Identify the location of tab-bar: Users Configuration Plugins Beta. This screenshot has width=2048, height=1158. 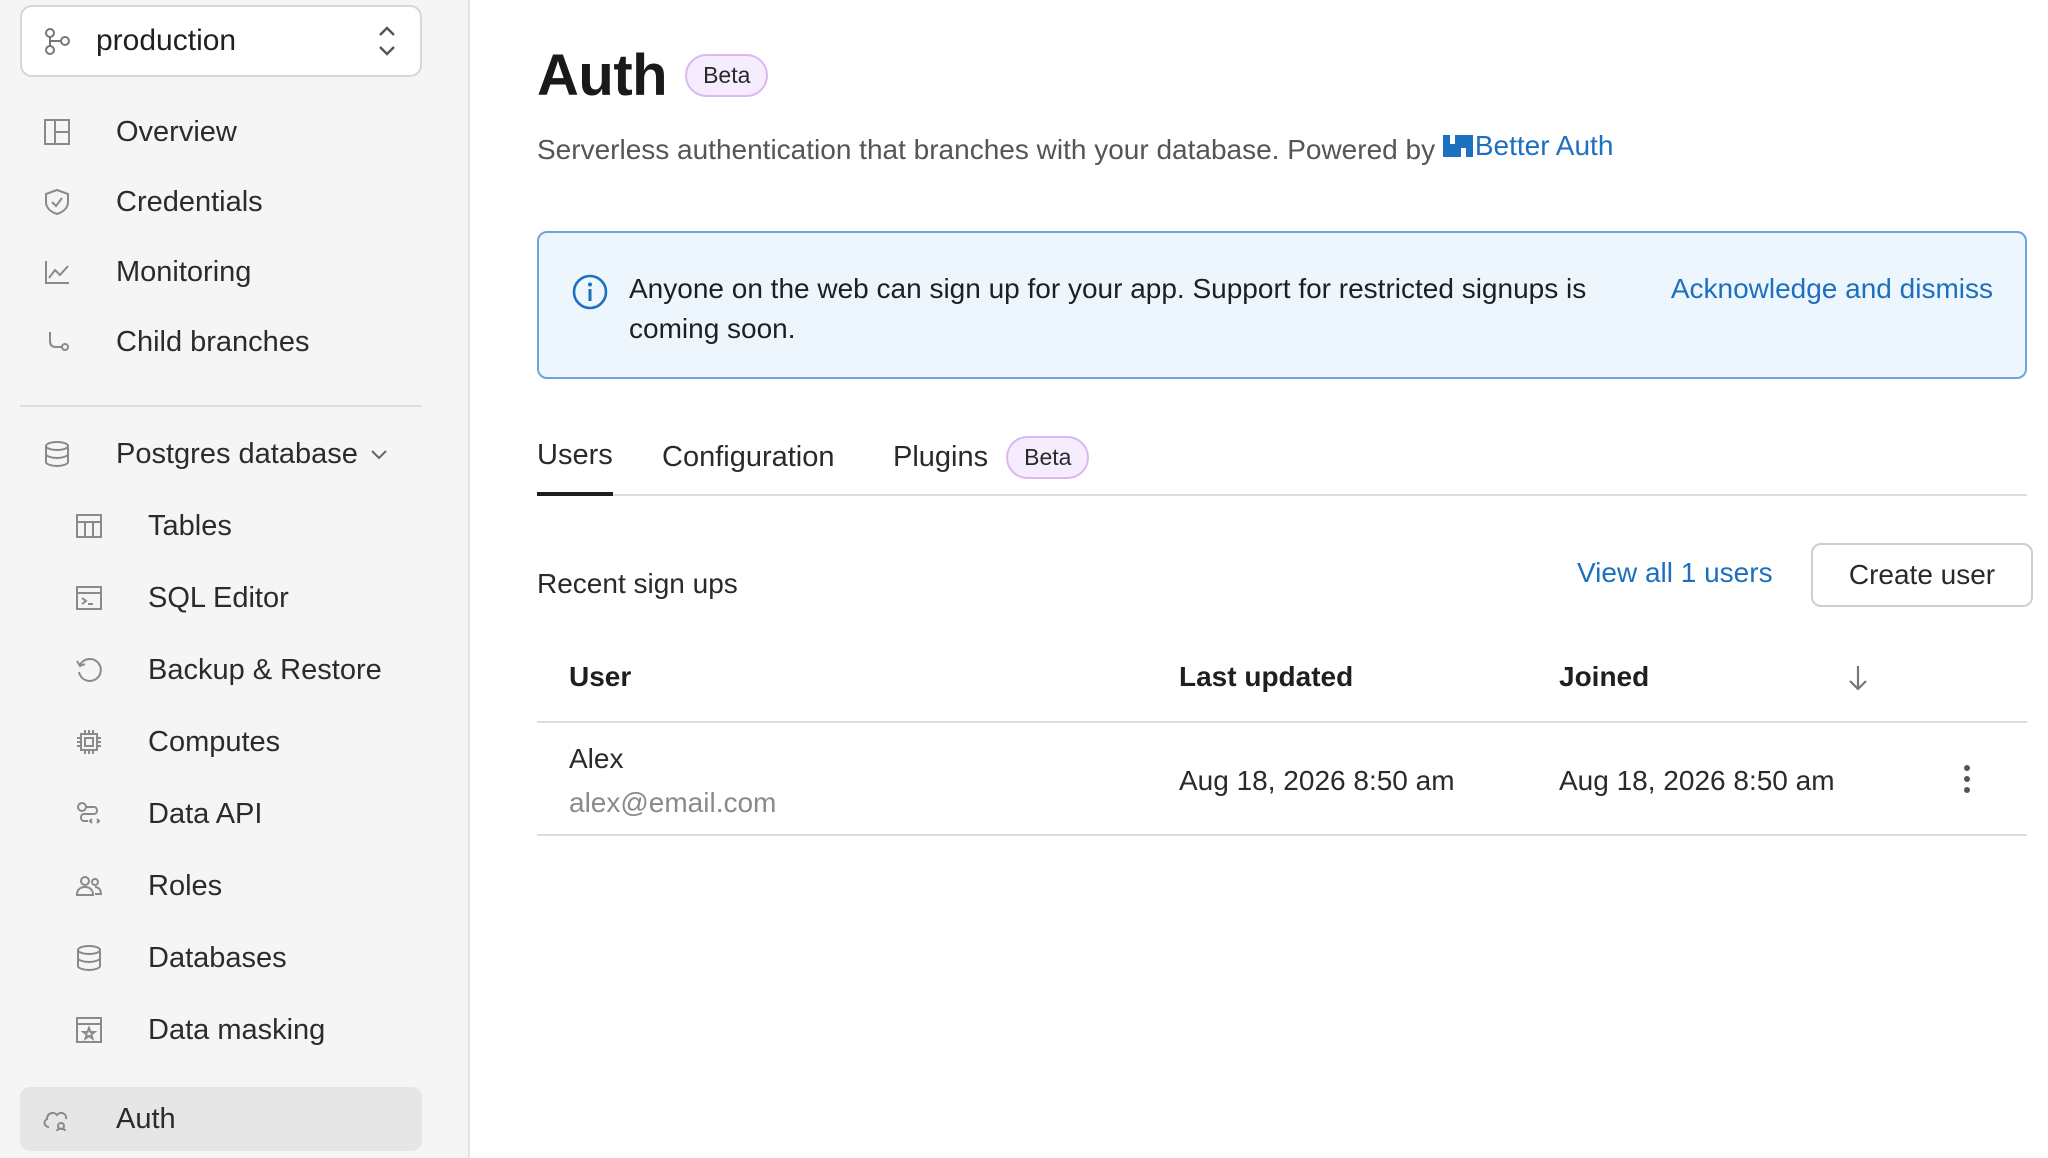
(1282, 457).